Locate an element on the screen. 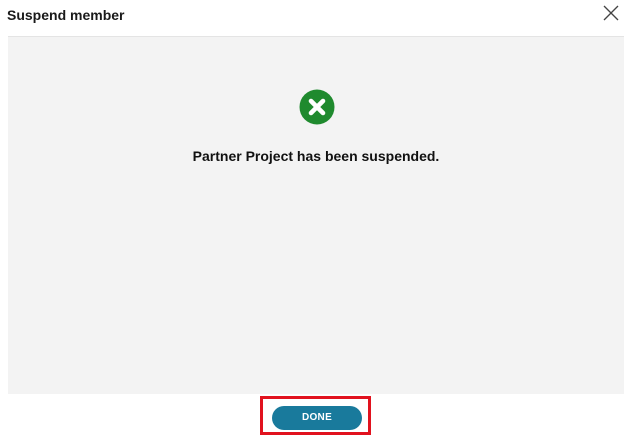 This screenshot has width=624, height=439. x-circle-icon is located at coordinates (317, 107).